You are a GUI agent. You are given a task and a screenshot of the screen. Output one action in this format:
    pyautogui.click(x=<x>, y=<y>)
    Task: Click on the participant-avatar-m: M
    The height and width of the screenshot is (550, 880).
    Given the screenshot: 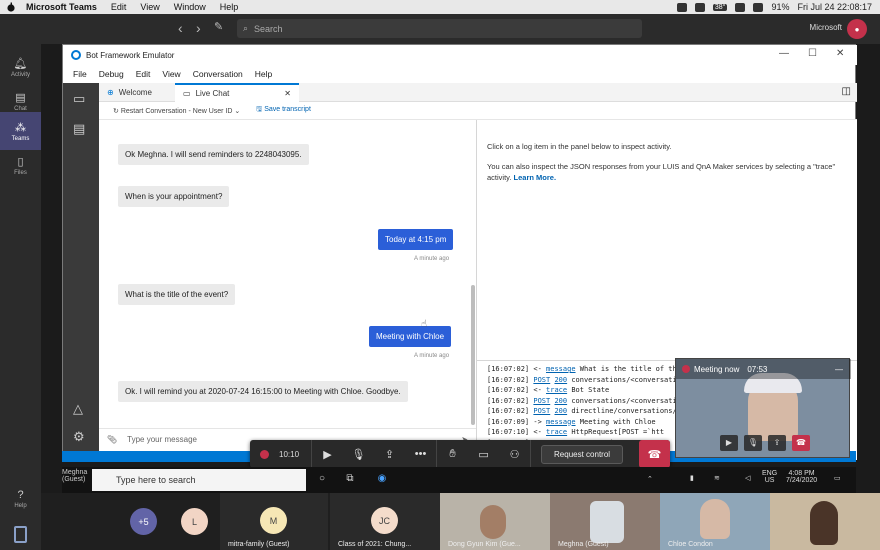 What is the action you would take?
    pyautogui.click(x=273, y=520)
    